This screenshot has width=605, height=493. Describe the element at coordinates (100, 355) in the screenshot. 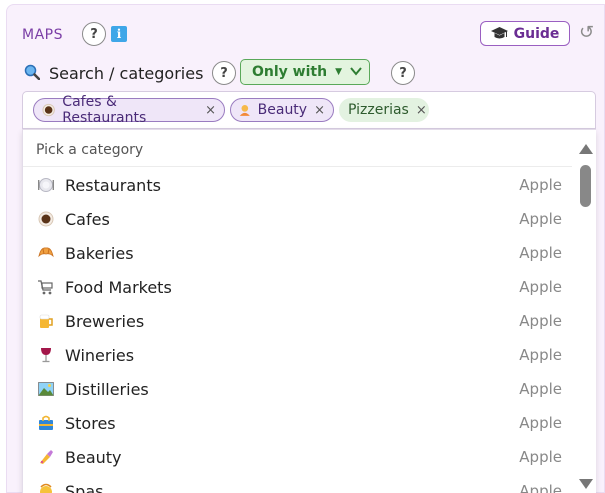

I see `category-label: Wineries` at that location.